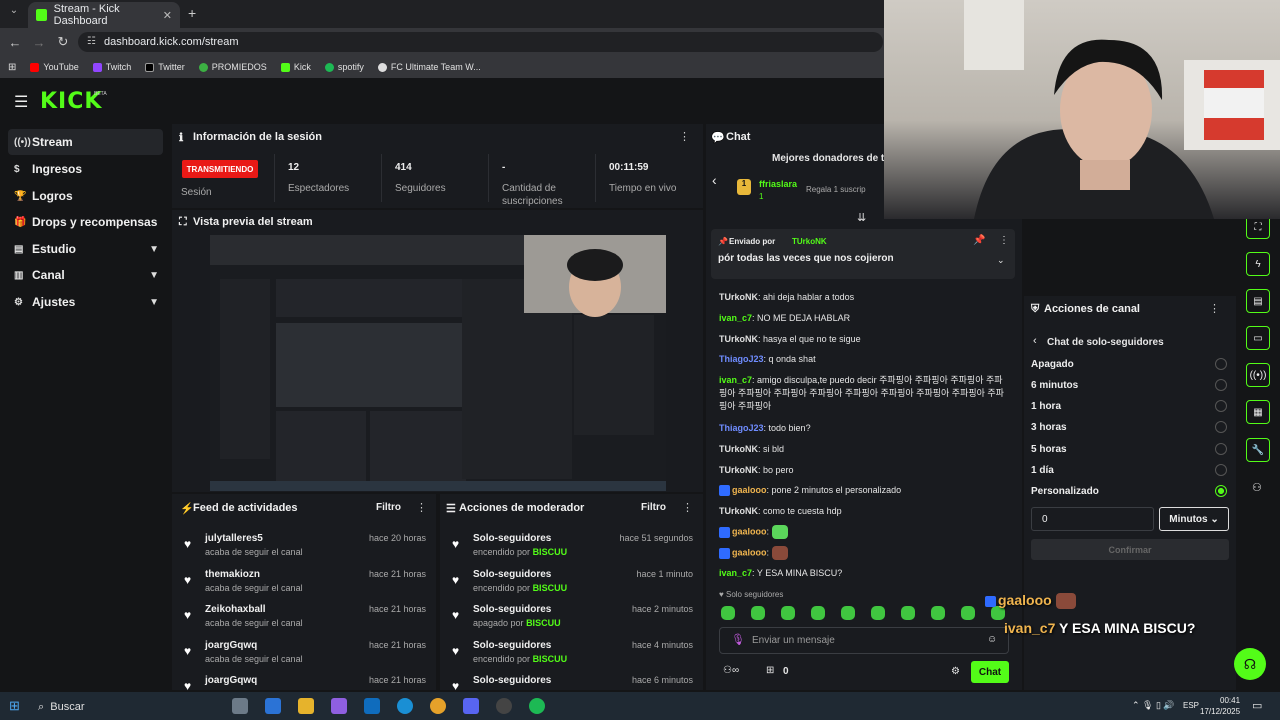 The height and width of the screenshot is (720, 1280). What do you see at coordinates (653, 507) in the screenshot?
I see `mod-filter-button: Filtro` at bounding box center [653, 507].